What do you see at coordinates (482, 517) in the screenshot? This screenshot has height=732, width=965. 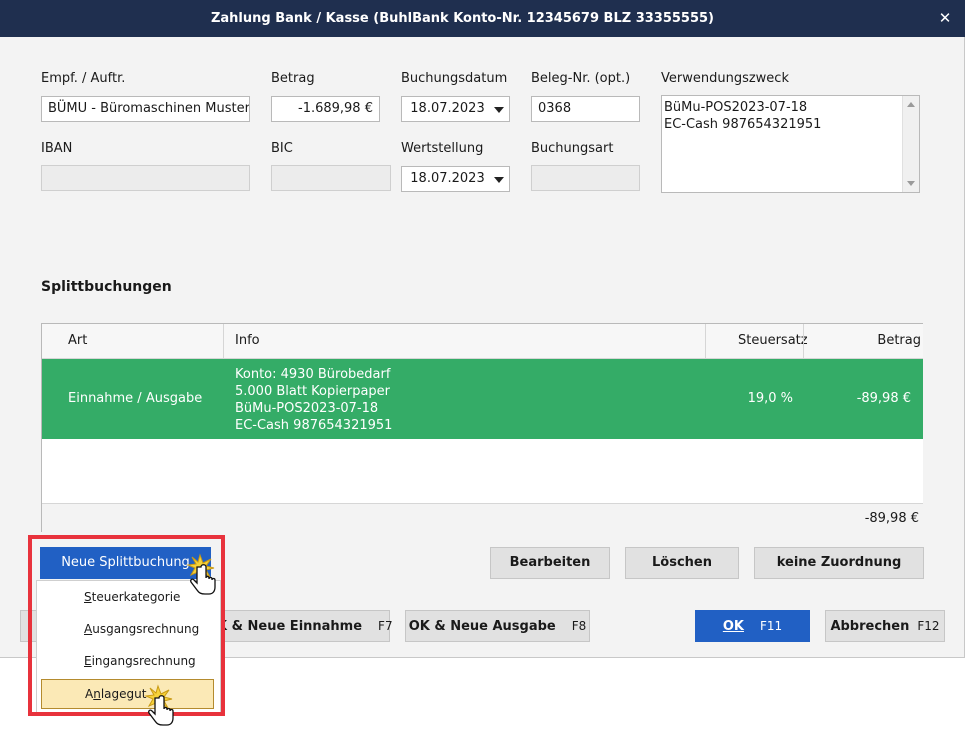 I see `table-footer: -89,98 €` at bounding box center [482, 517].